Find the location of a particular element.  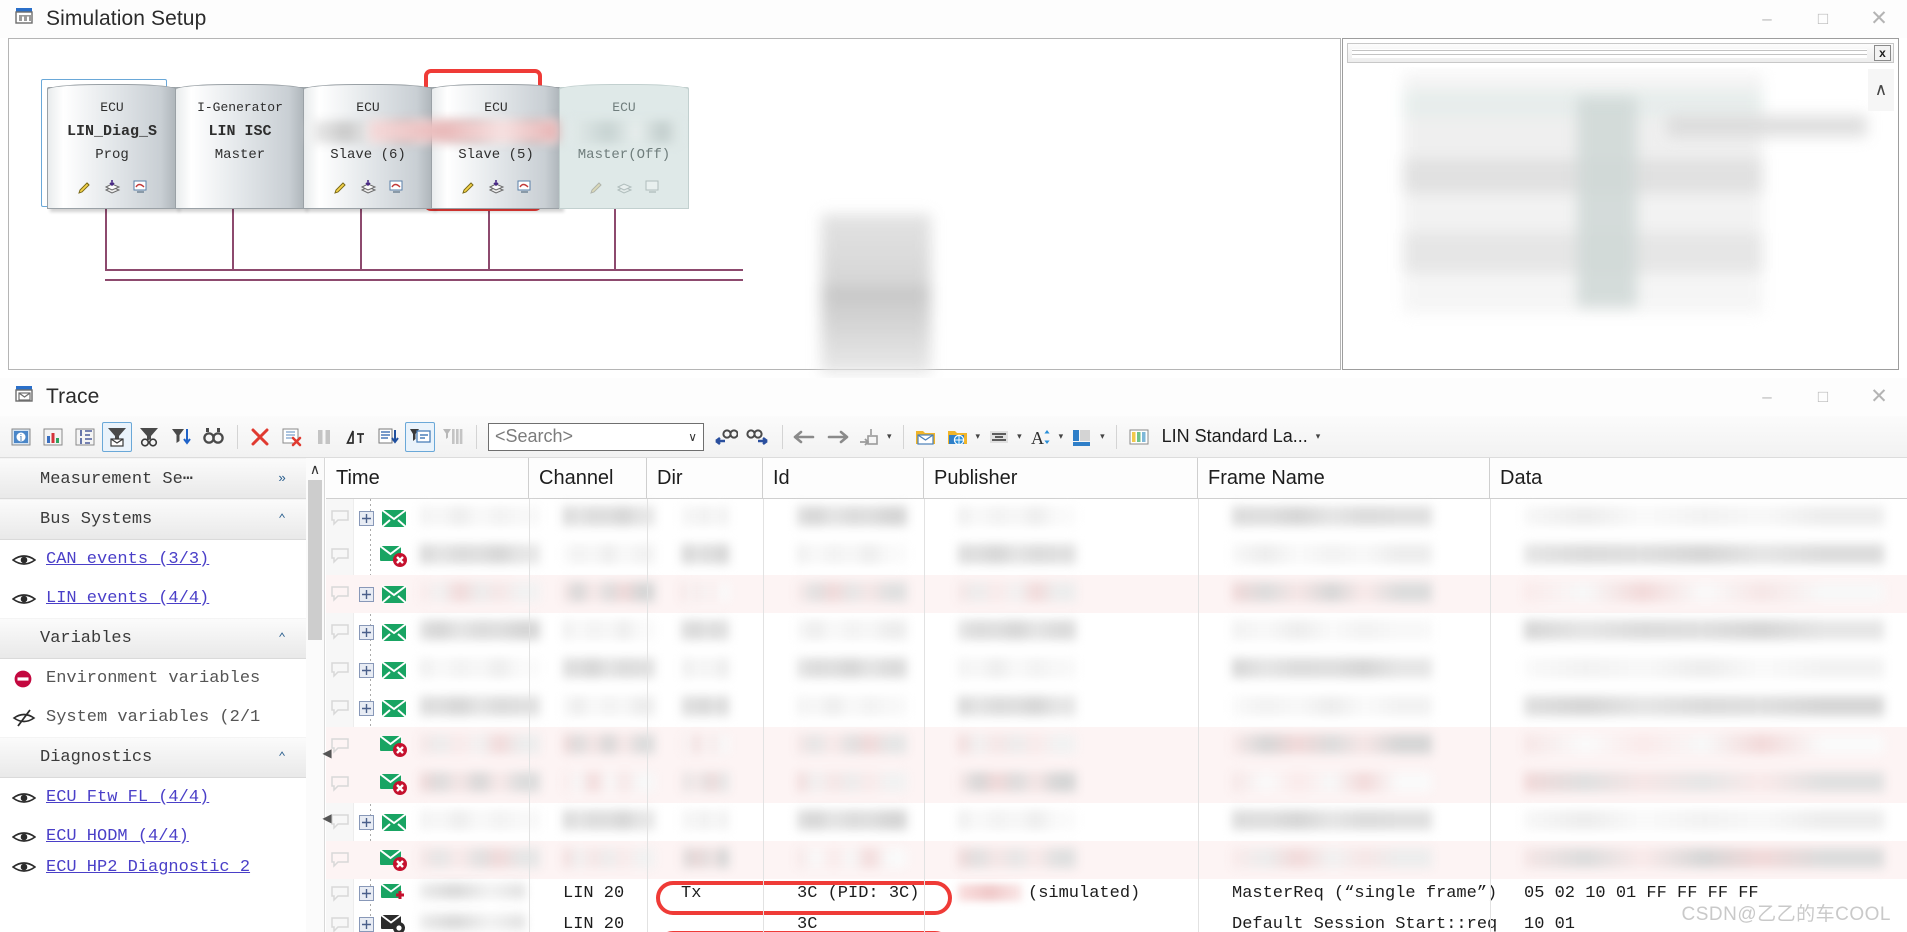

goto-line-icon is located at coordinates (869, 437).